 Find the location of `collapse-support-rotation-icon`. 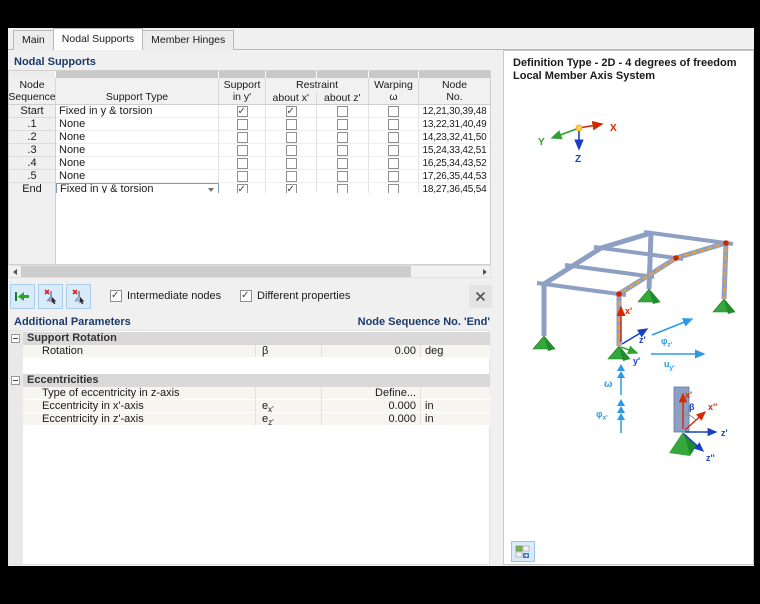

collapse-support-rotation-icon is located at coordinates (15, 338).